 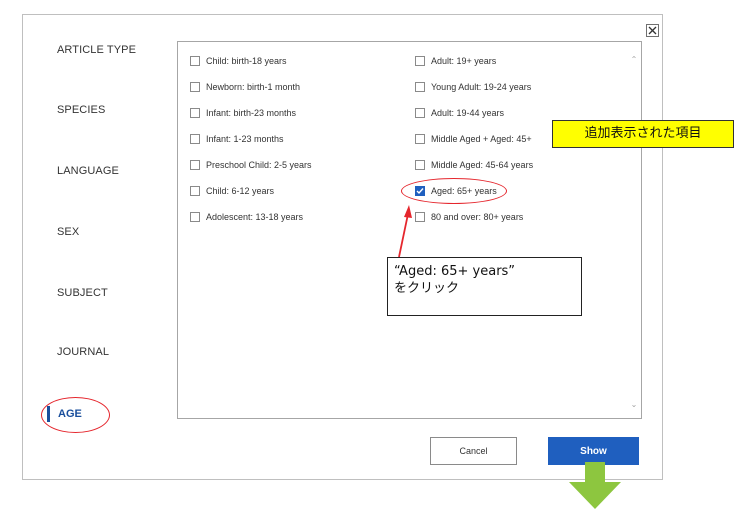 I want to click on instruction-callout: “Aged: 65+ years” をクリック, so click(x=484, y=286).